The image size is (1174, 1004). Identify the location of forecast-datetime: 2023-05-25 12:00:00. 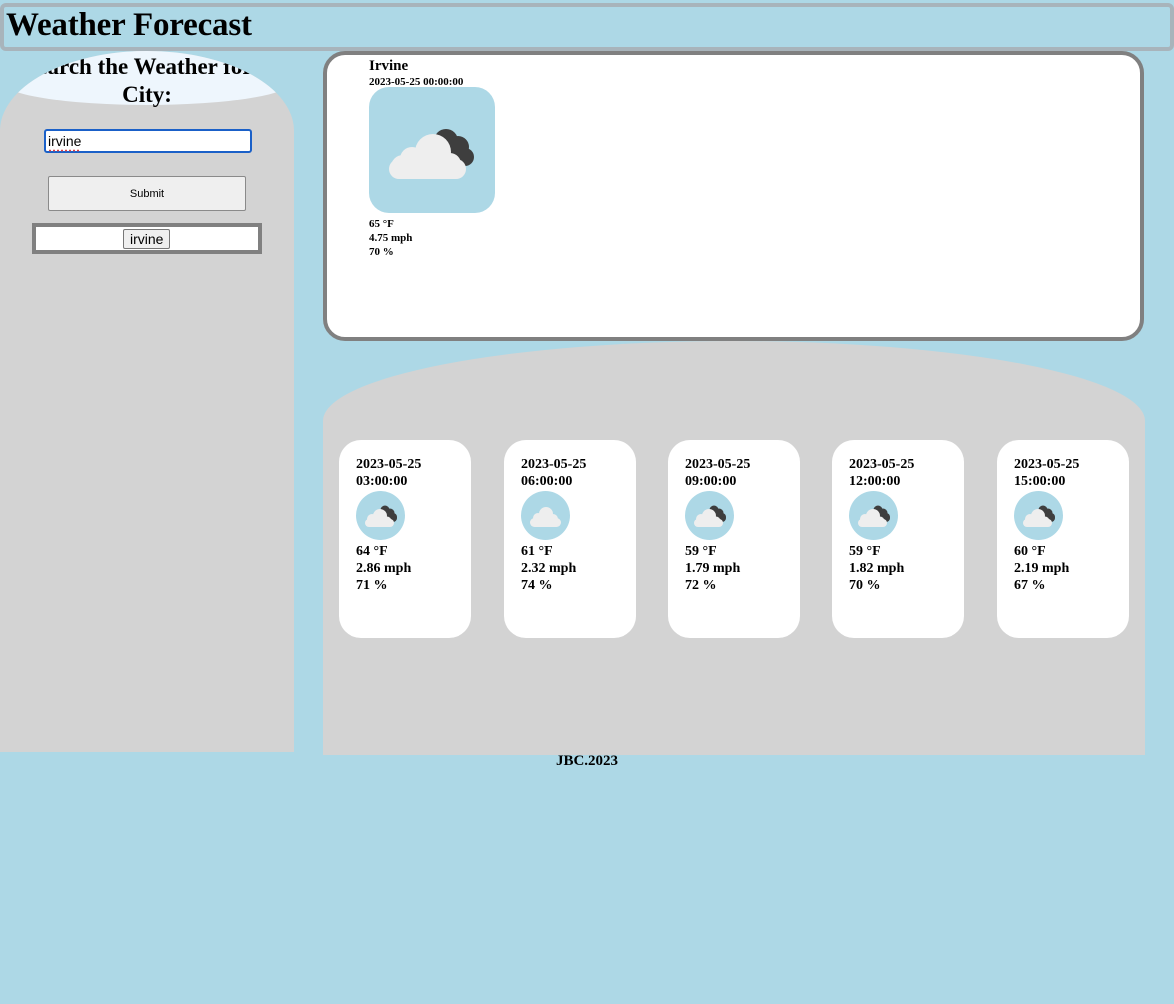
(882, 473).